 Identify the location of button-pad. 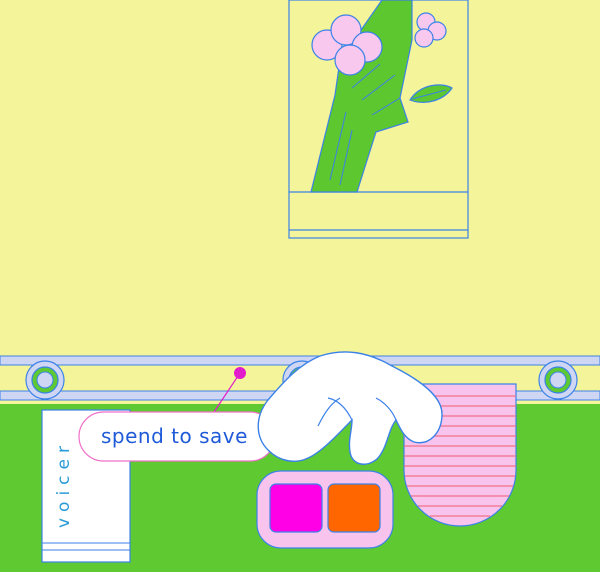
(325, 509).